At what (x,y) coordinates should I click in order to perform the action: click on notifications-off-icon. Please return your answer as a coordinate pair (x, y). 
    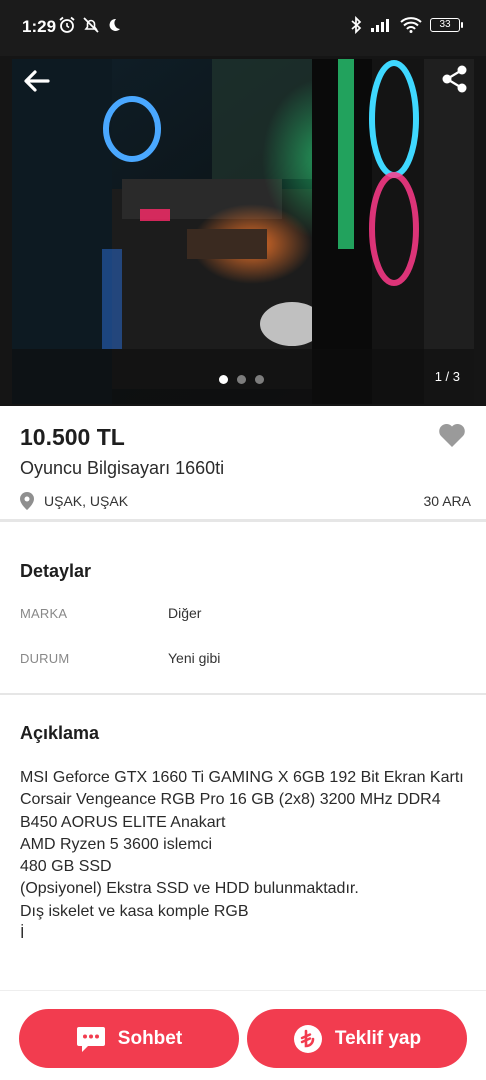
    Looking at the image, I should click on (91, 25).